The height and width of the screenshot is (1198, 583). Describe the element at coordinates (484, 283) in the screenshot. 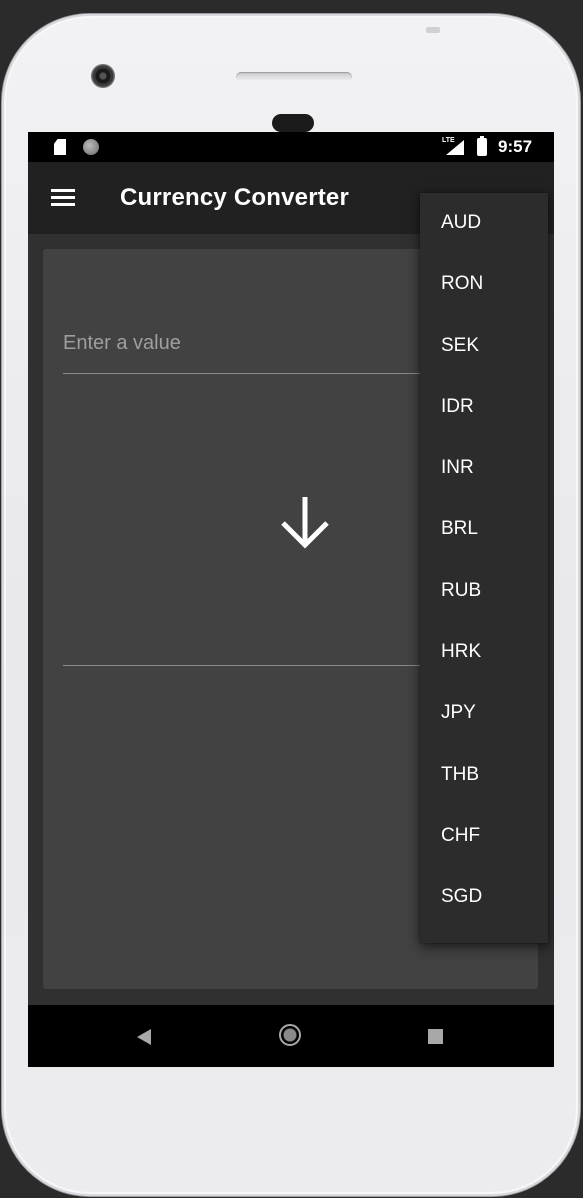

I see `currency-option-ron: RON` at that location.